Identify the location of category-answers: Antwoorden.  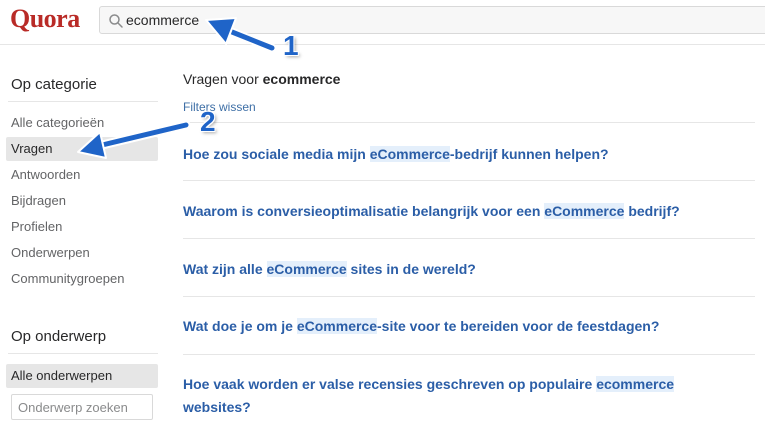
(82, 175).